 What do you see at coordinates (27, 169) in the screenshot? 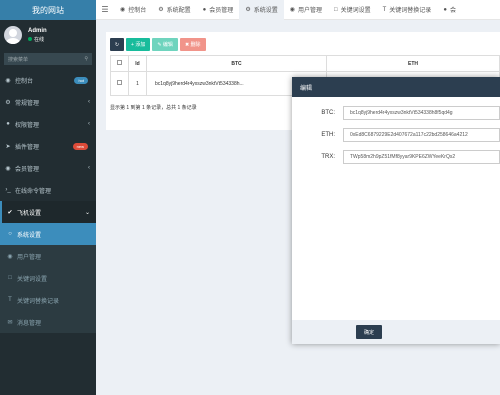
I see `sidebar-item-label: 会员管理` at bounding box center [27, 169].